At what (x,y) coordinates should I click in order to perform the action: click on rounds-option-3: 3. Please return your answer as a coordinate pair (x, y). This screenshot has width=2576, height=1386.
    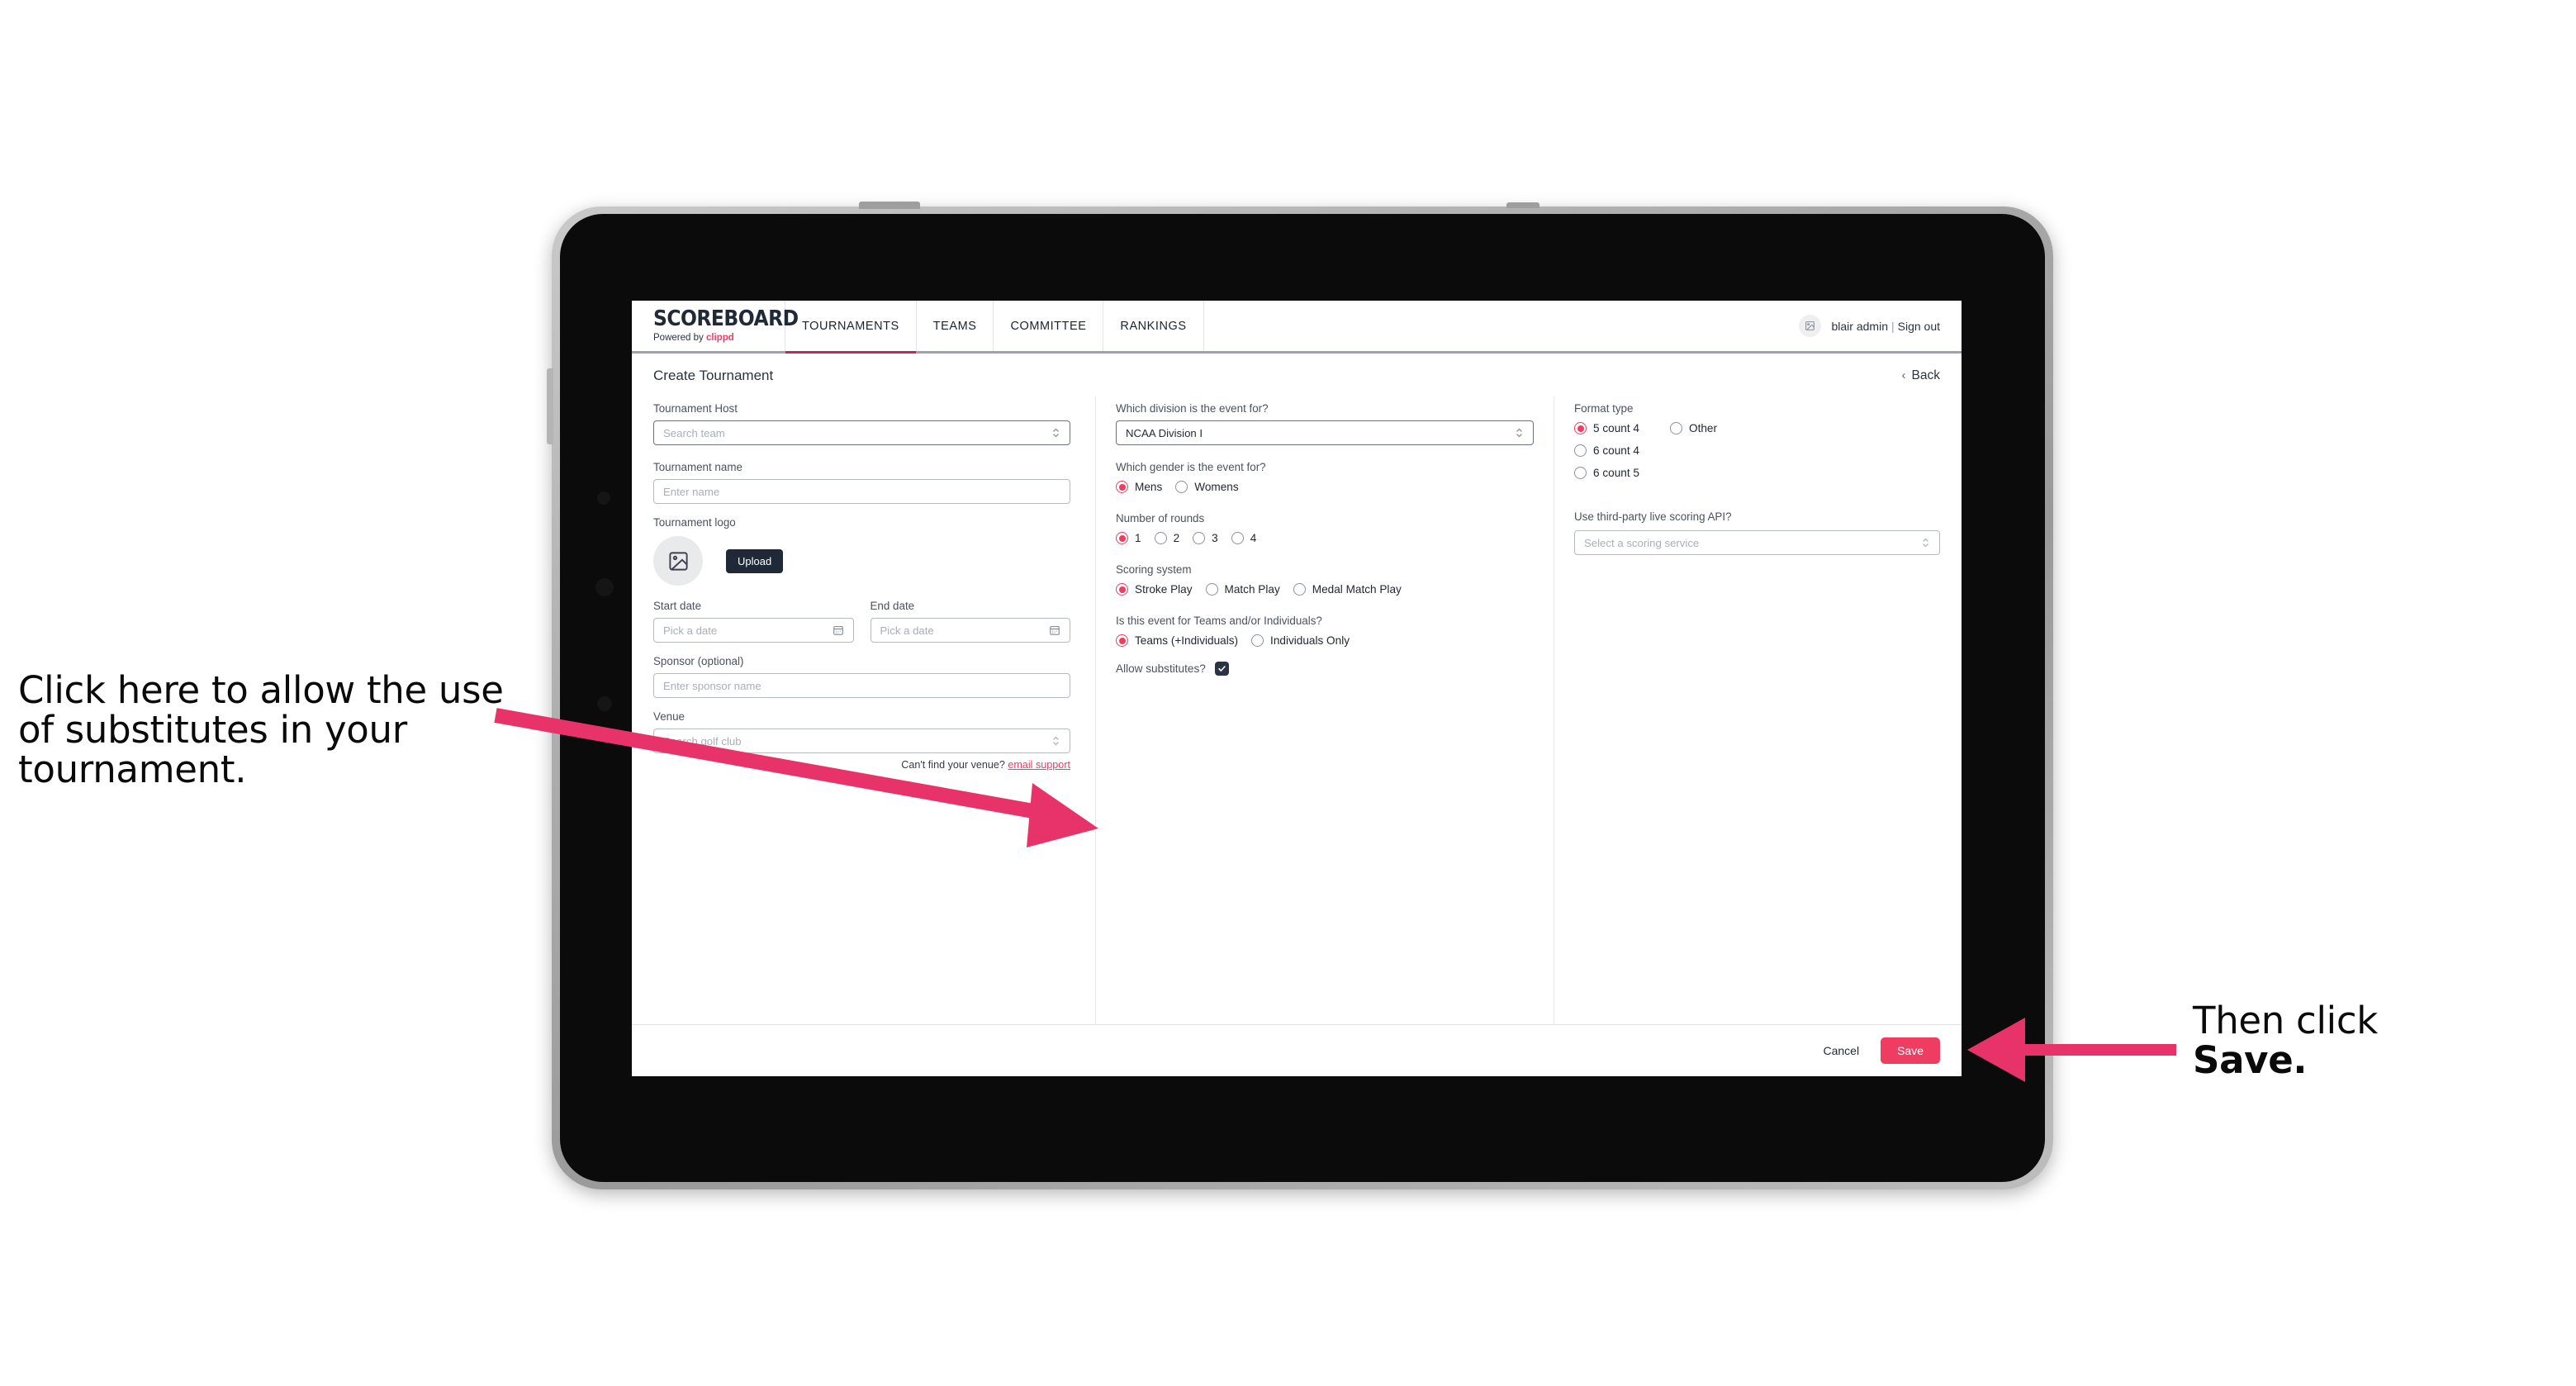
    Looking at the image, I should click on (1205, 538).